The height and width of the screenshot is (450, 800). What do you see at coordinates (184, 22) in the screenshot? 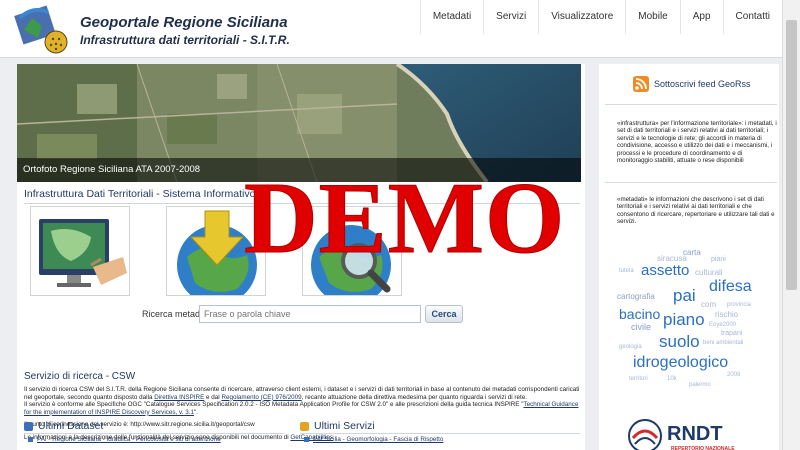
I see `site-title: Geoportale Regione Siciliana` at bounding box center [184, 22].